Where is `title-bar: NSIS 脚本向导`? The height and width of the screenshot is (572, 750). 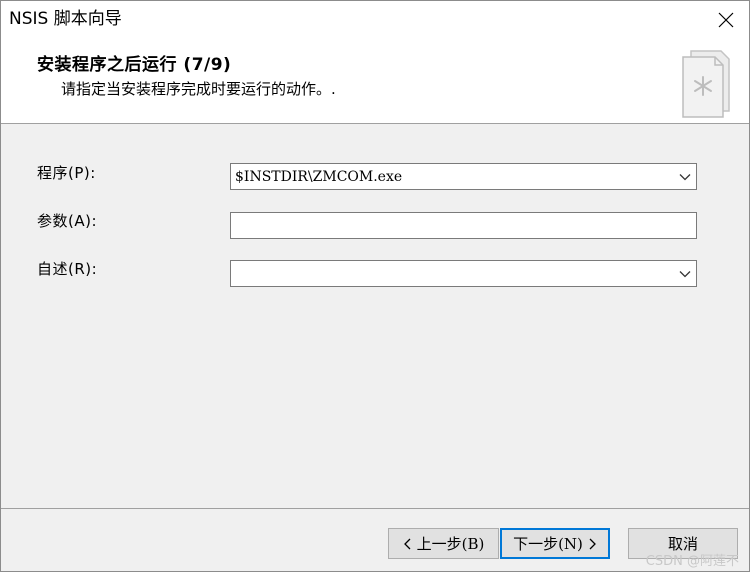
title-bar: NSIS 脚本向导 is located at coordinates (375, 20).